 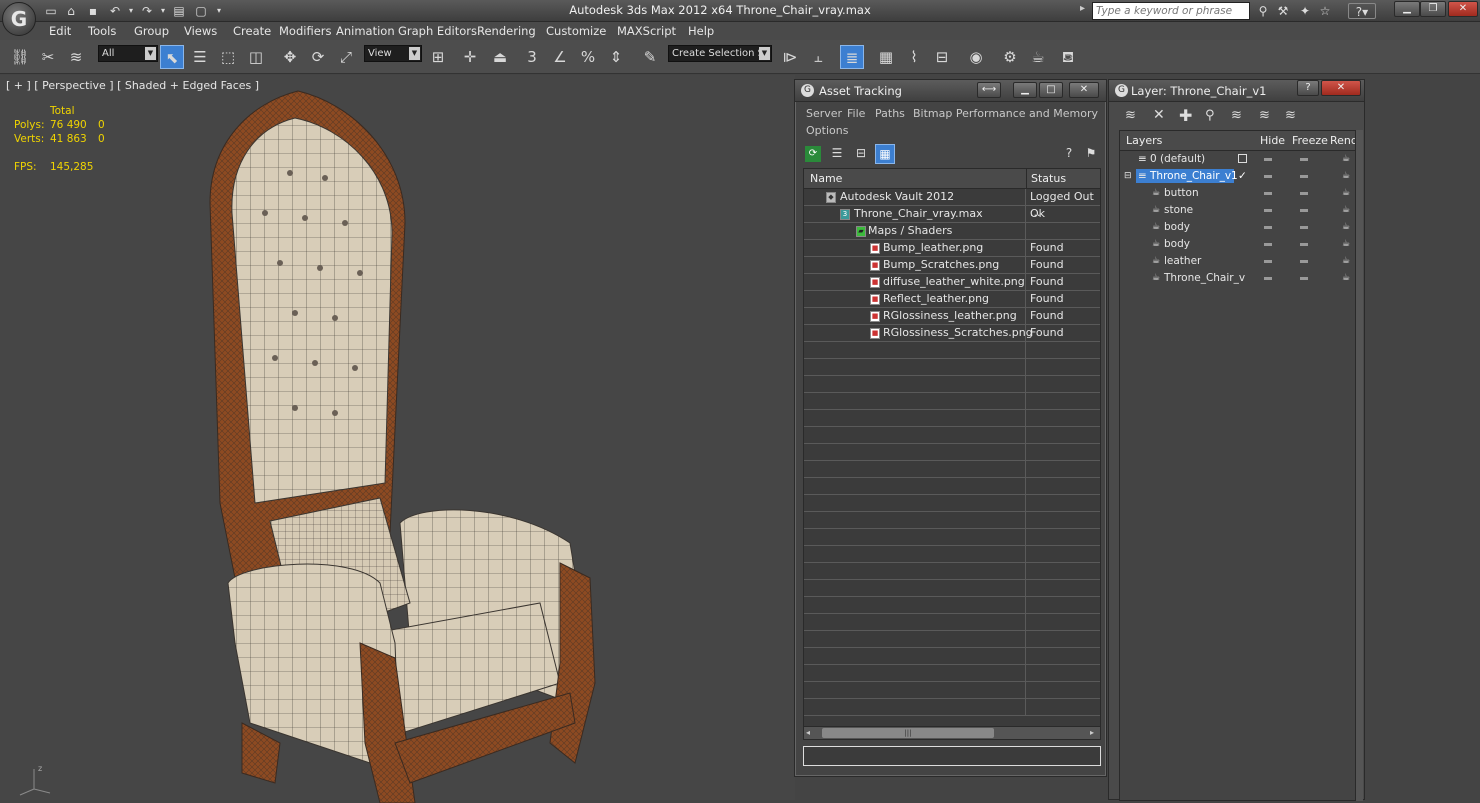 I want to click on current-layer-check-icon: ✓, so click(x=1242, y=176).